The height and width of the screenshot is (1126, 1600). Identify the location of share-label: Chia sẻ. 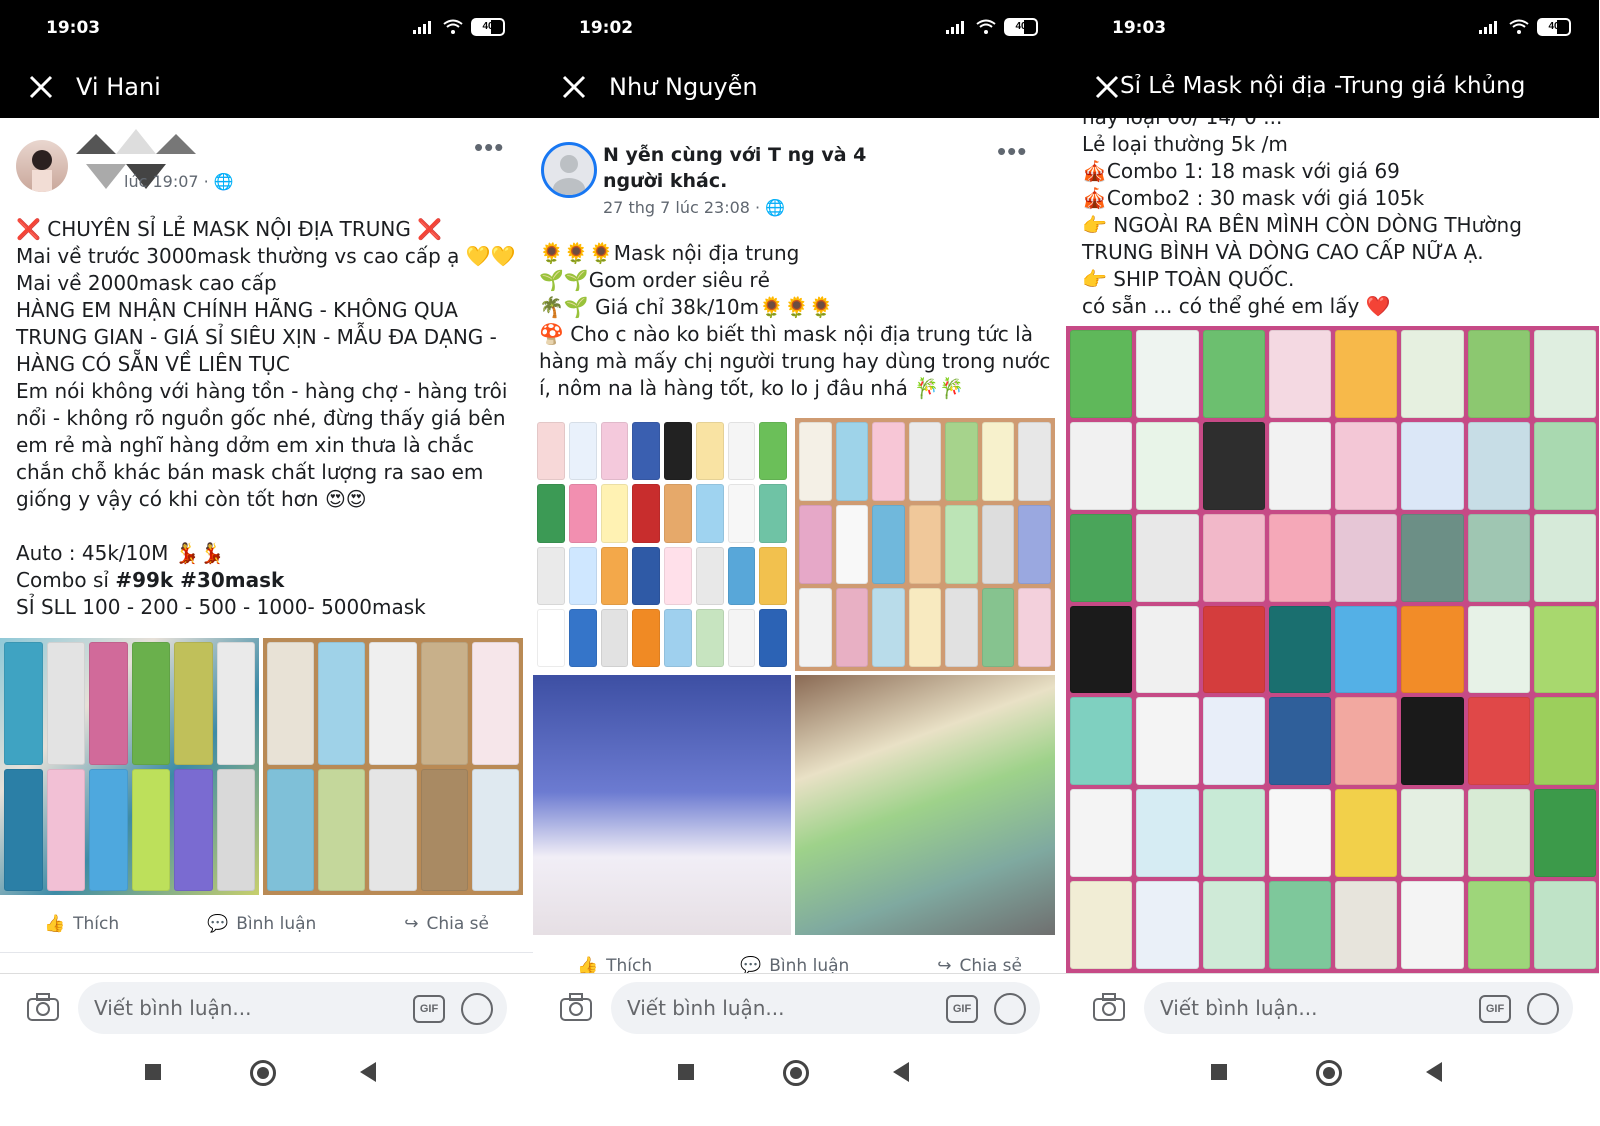
(457, 924).